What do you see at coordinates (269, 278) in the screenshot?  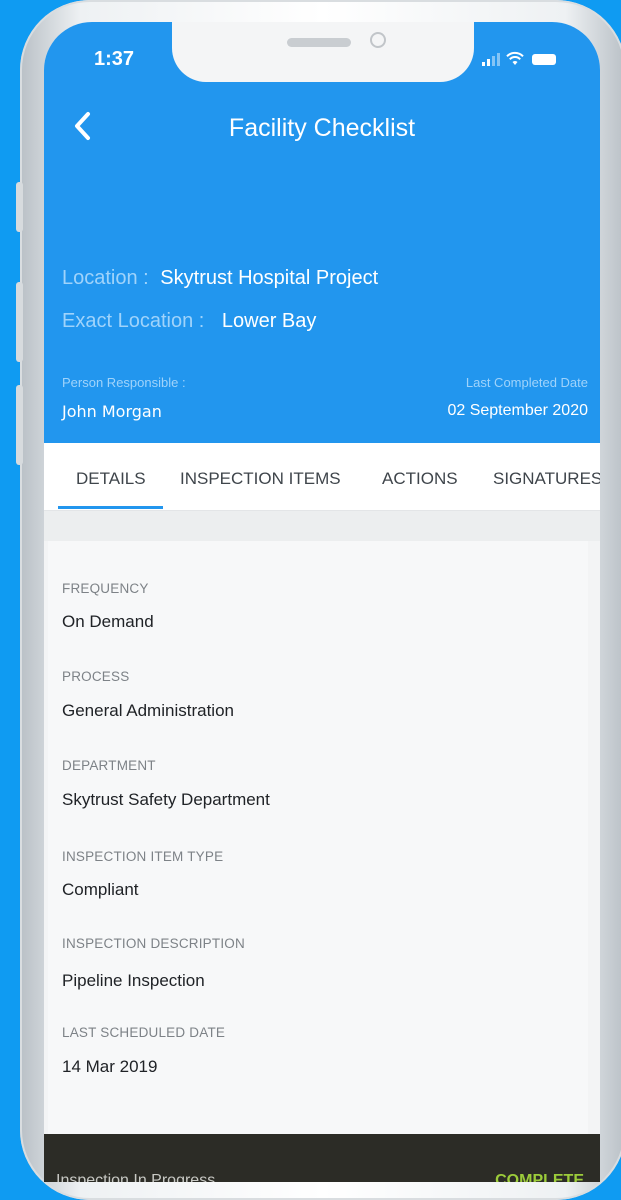 I see `location-value: Skytrust Hospital Project` at bounding box center [269, 278].